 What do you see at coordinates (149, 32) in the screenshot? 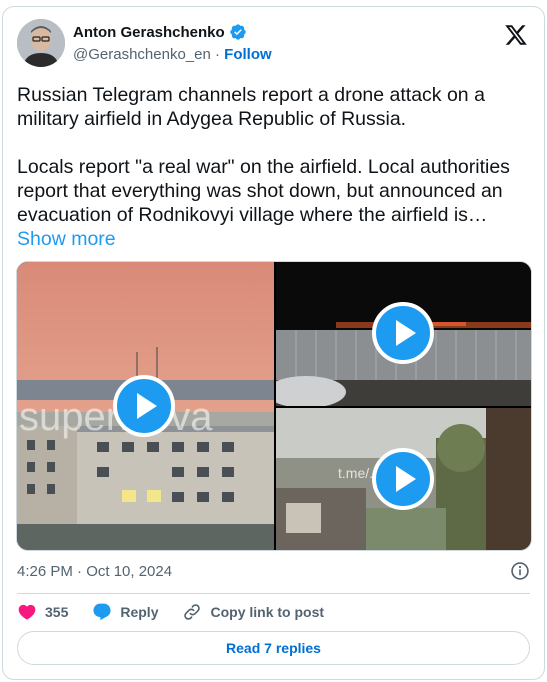
I see `author-name: Anton Gerashchenko` at bounding box center [149, 32].